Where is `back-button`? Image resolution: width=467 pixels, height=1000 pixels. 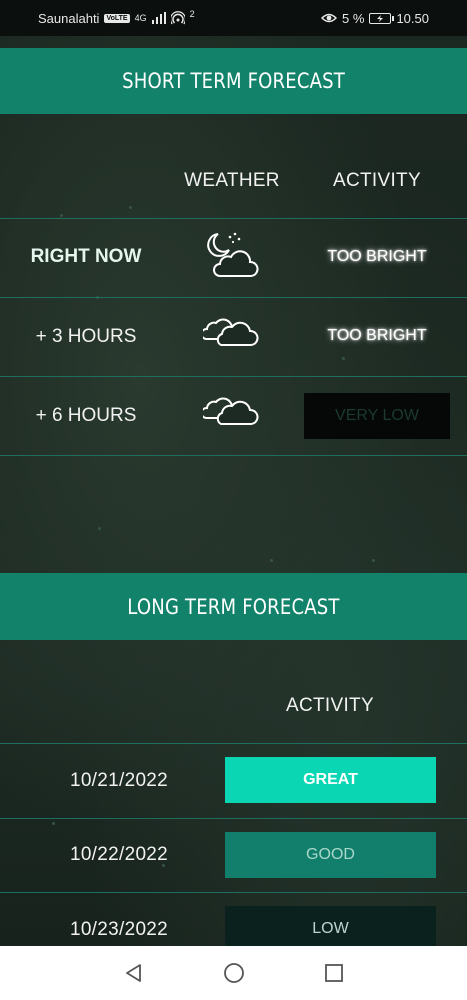 back-button is located at coordinates (134, 973).